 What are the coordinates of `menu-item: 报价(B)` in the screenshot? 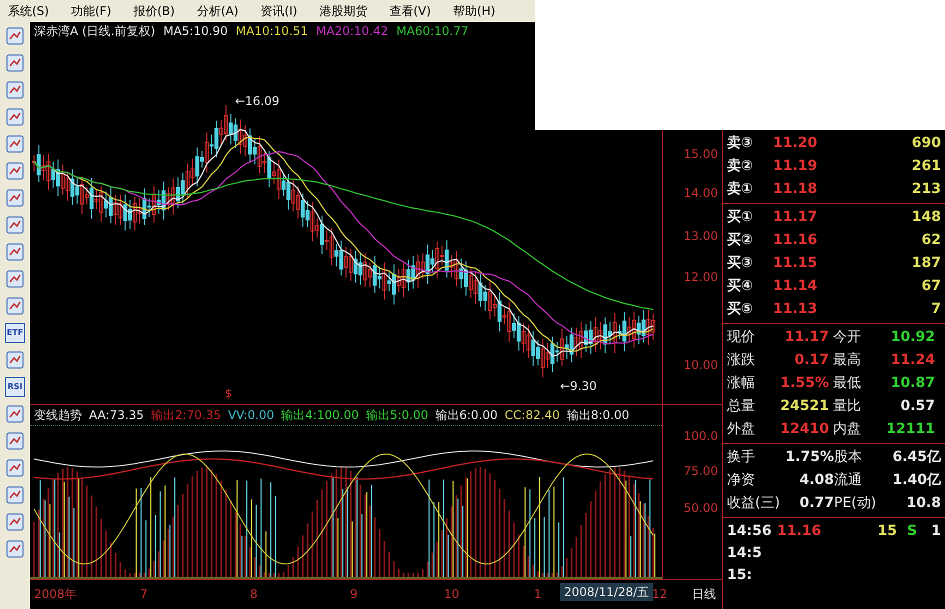 It's located at (154, 11).